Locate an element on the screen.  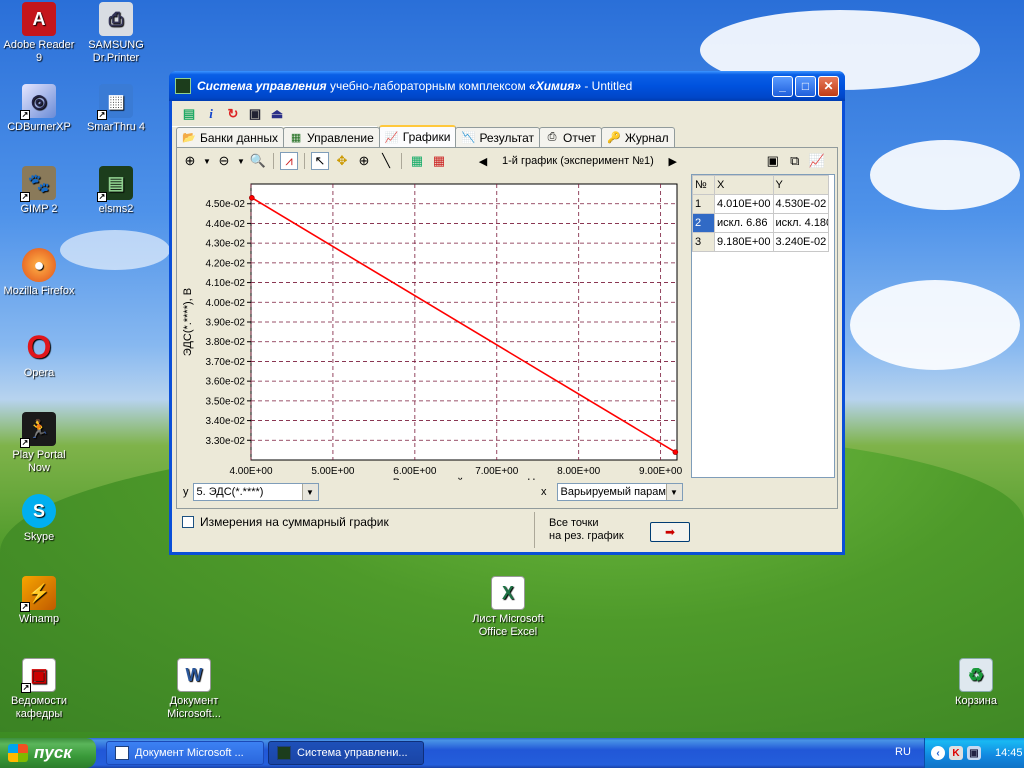
arrow-right-icon: ➡ is located at coordinates (670, 532).